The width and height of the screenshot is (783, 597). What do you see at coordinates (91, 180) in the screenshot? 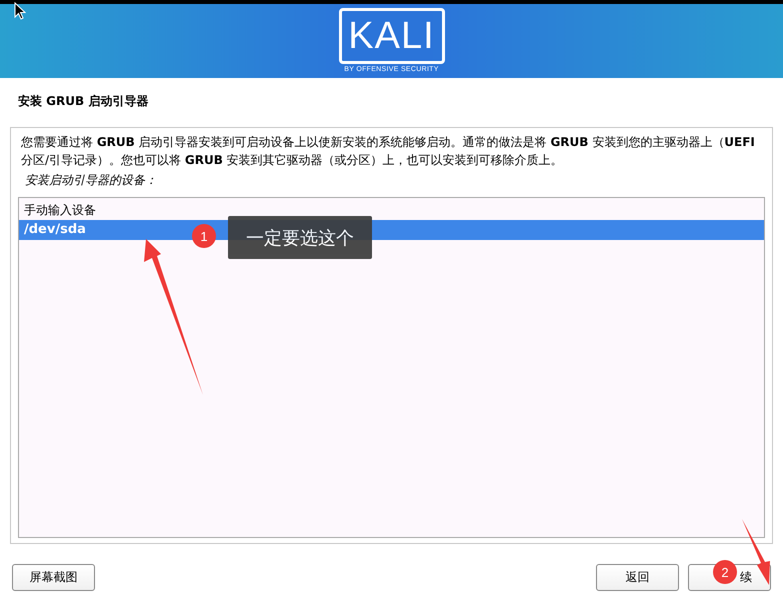
I see `device-label: 安装启动引导器的设备：` at bounding box center [91, 180].